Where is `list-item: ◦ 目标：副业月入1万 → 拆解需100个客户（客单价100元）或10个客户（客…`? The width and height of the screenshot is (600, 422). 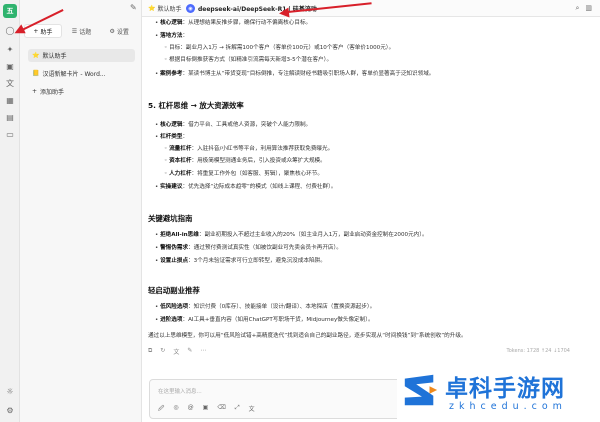 list-item: ◦ 目标：副业月入1万 → 拆解需100个客户（客单价100元）或10个客户（客… is located at coordinates (279, 48).